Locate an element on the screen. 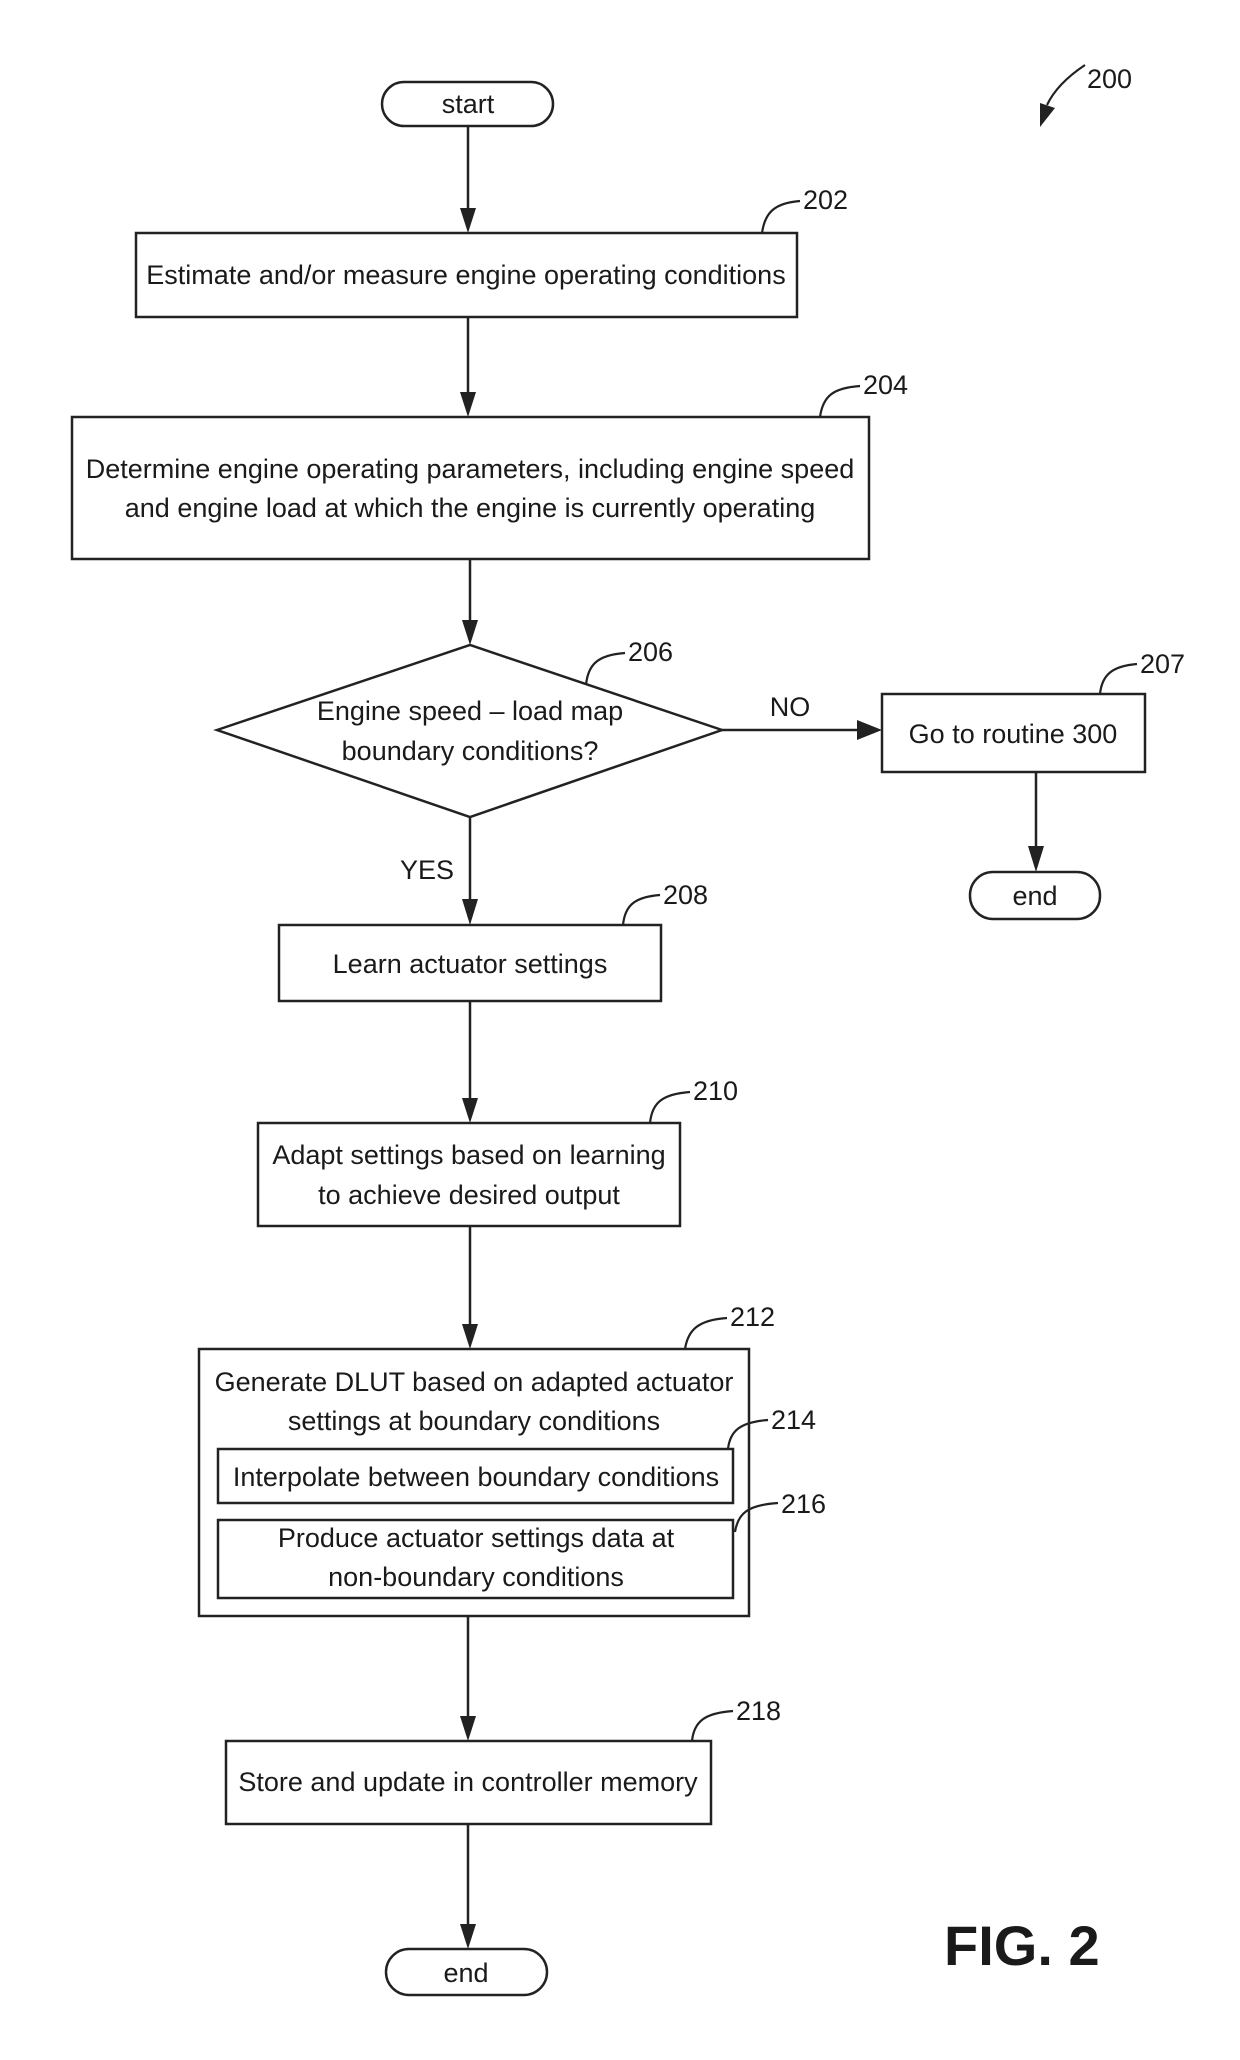 The image size is (1240, 2060). step-218-ref: 218 is located at coordinates (758, 1711).